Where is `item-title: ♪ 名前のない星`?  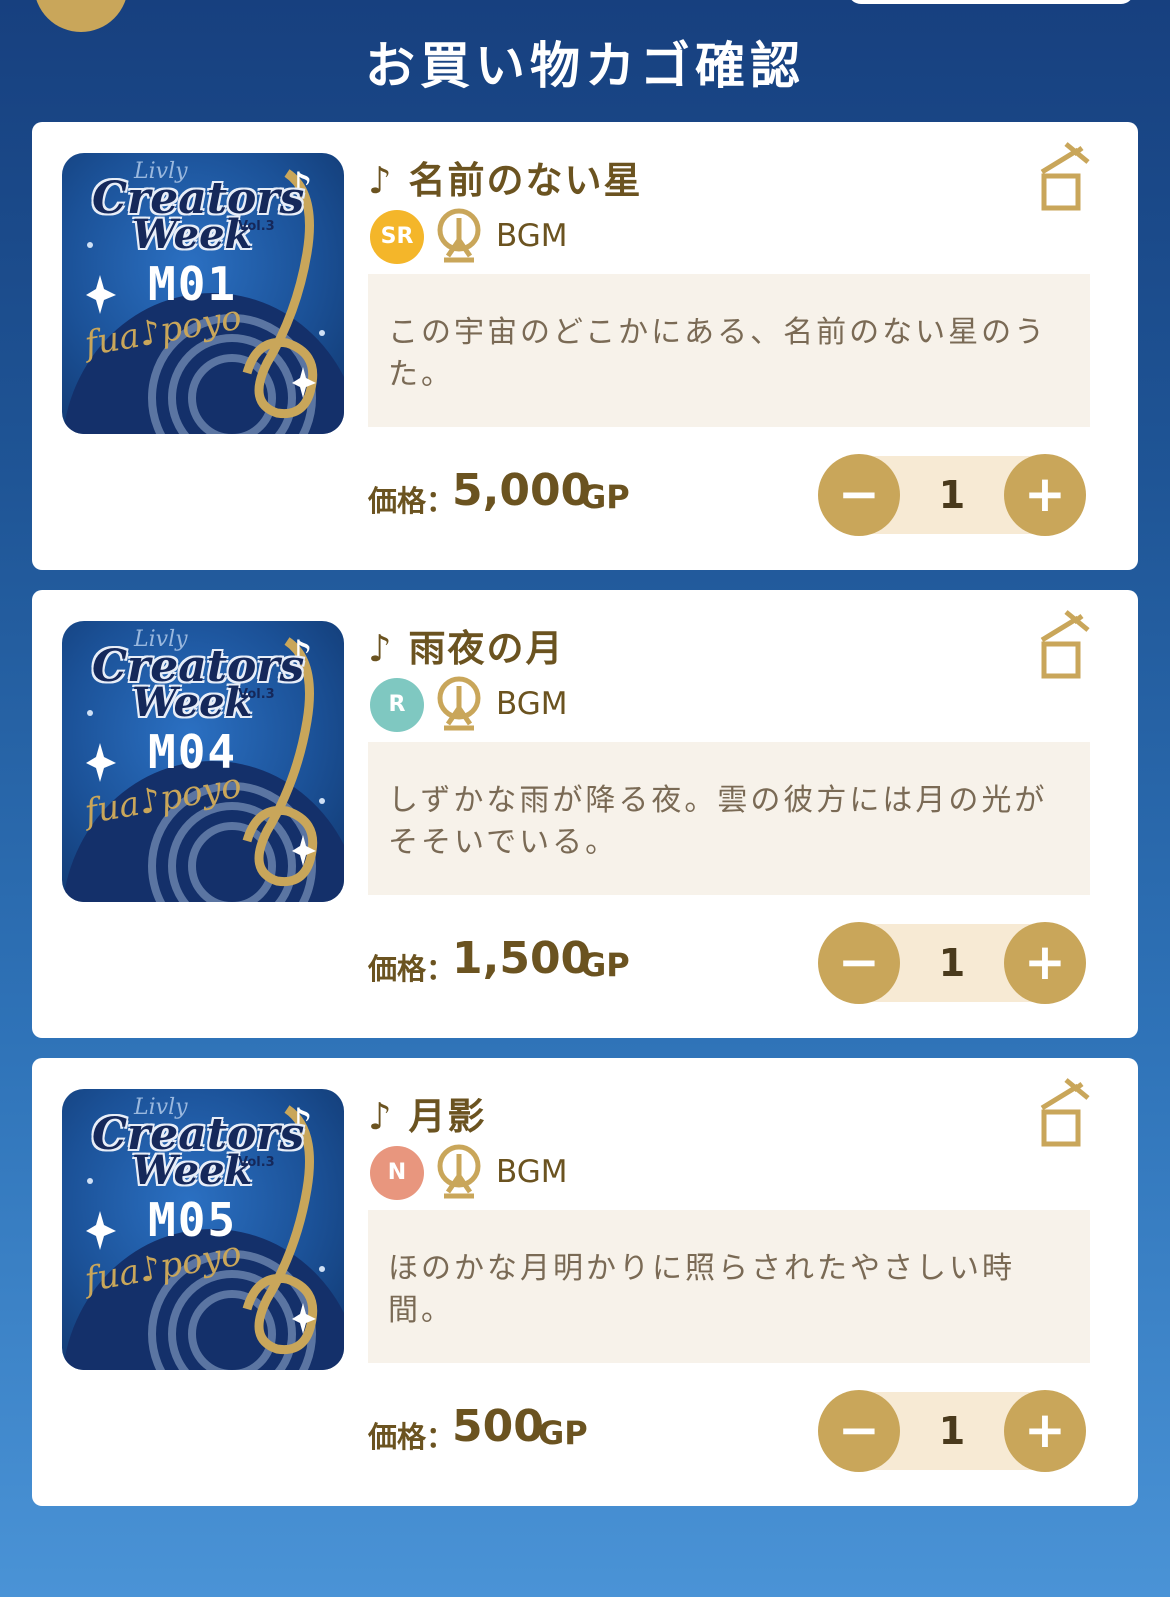
item-title: ♪ 名前のない星 is located at coordinates (505, 180).